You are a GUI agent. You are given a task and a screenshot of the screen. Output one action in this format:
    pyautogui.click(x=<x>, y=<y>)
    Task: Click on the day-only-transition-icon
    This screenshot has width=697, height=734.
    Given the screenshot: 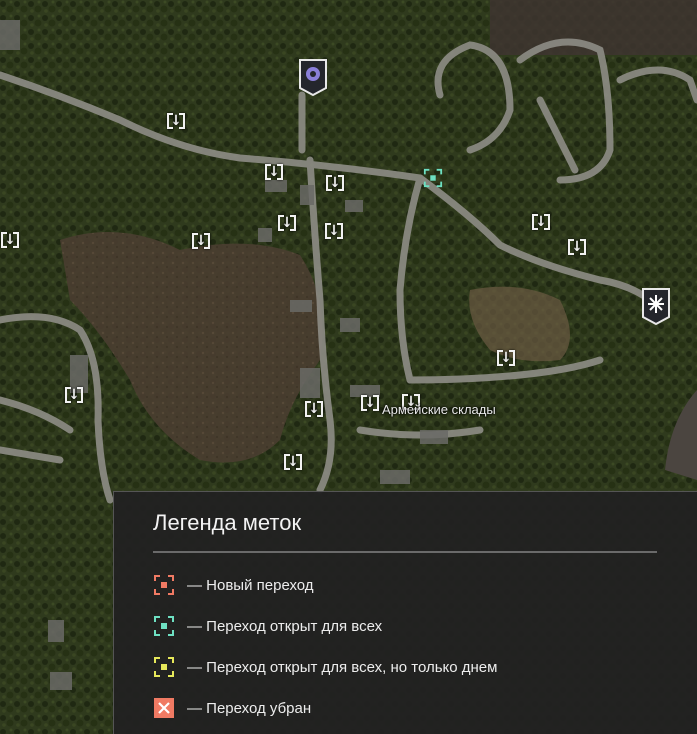 What is the action you would take?
    pyautogui.click(x=164, y=667)
    